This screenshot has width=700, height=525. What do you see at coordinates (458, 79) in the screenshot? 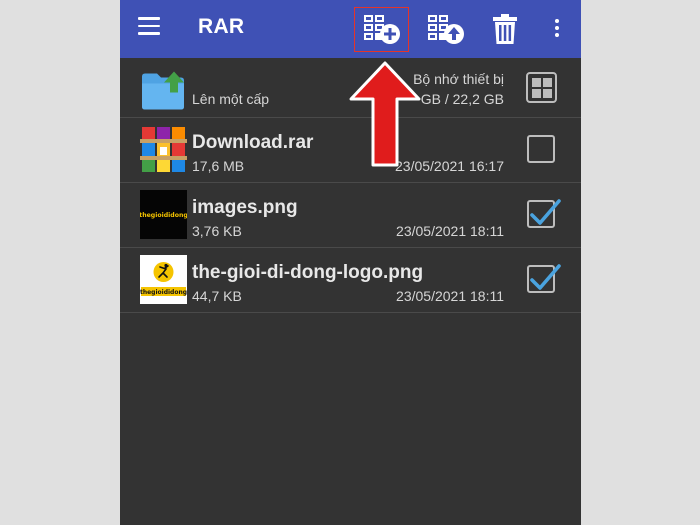
I see `storage-name: Bộ nhớ thiết bị` at bounding box center [458, 79].